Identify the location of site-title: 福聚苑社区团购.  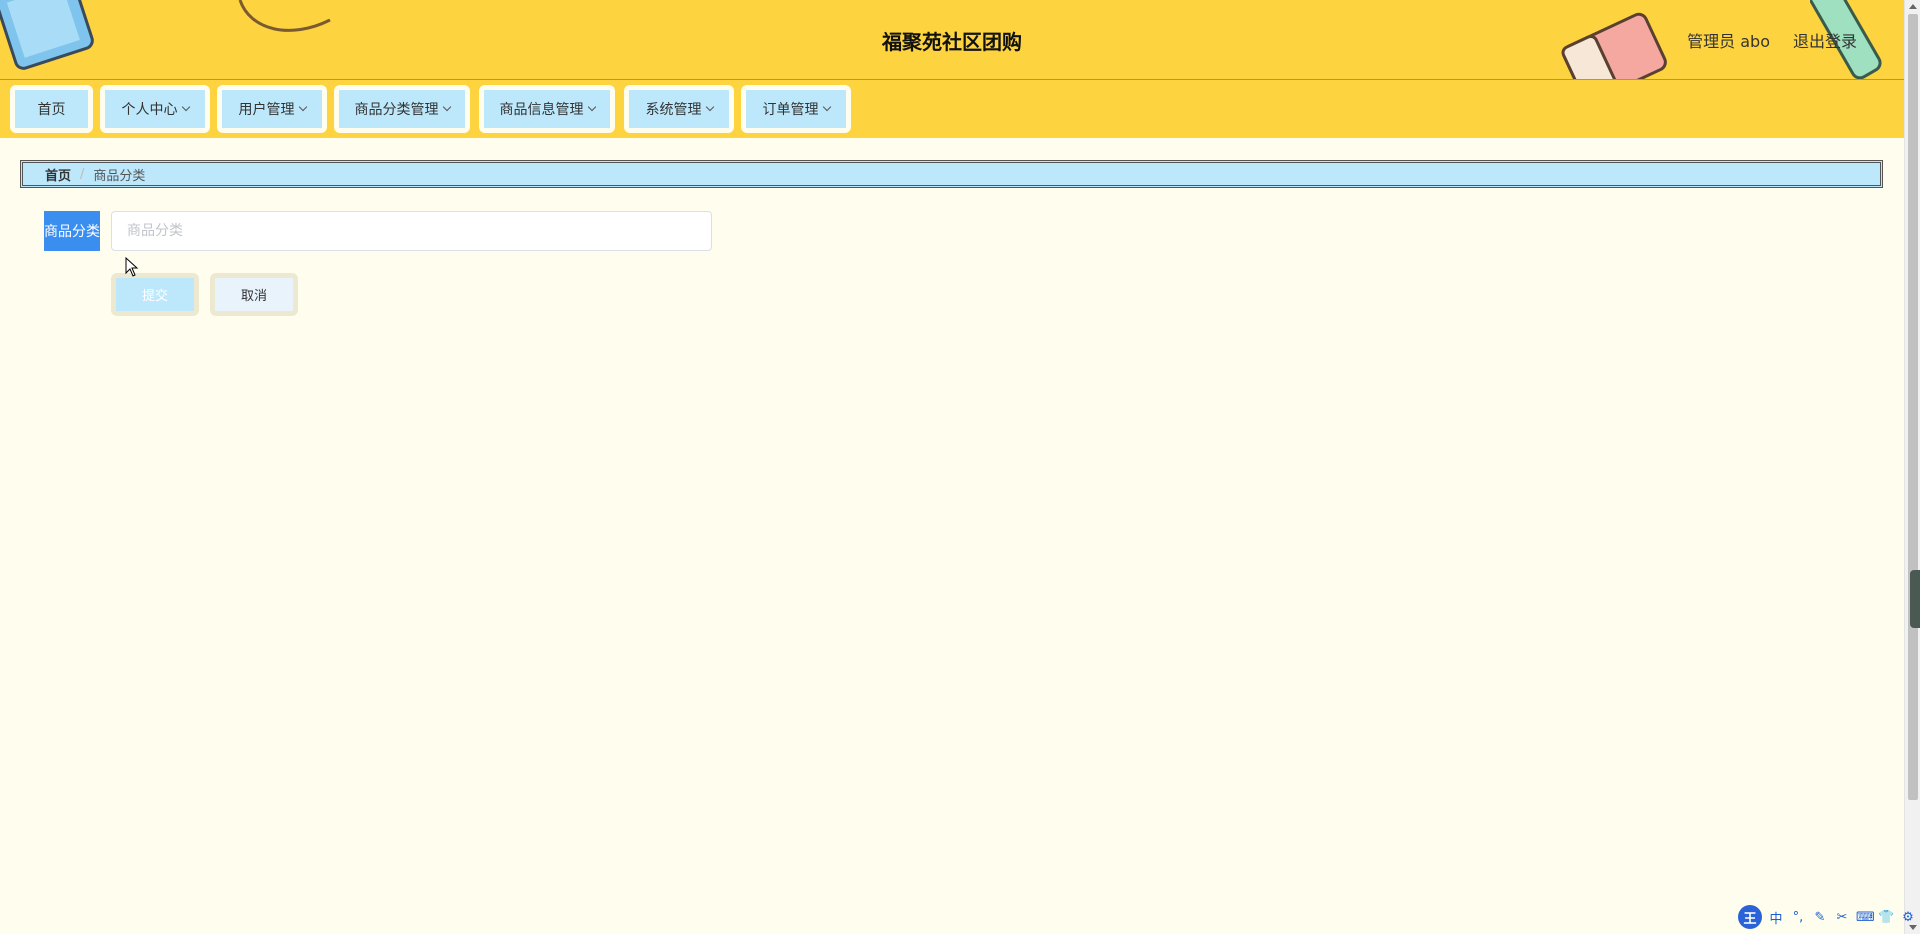
(952, 42).